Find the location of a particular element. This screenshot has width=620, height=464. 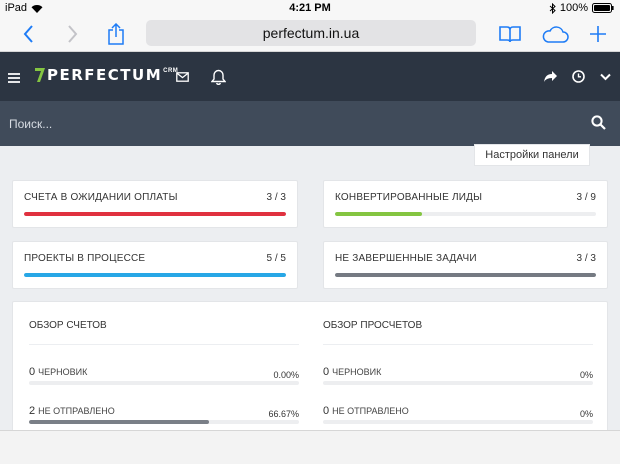

search-icon is located at coordinates (598, 125).